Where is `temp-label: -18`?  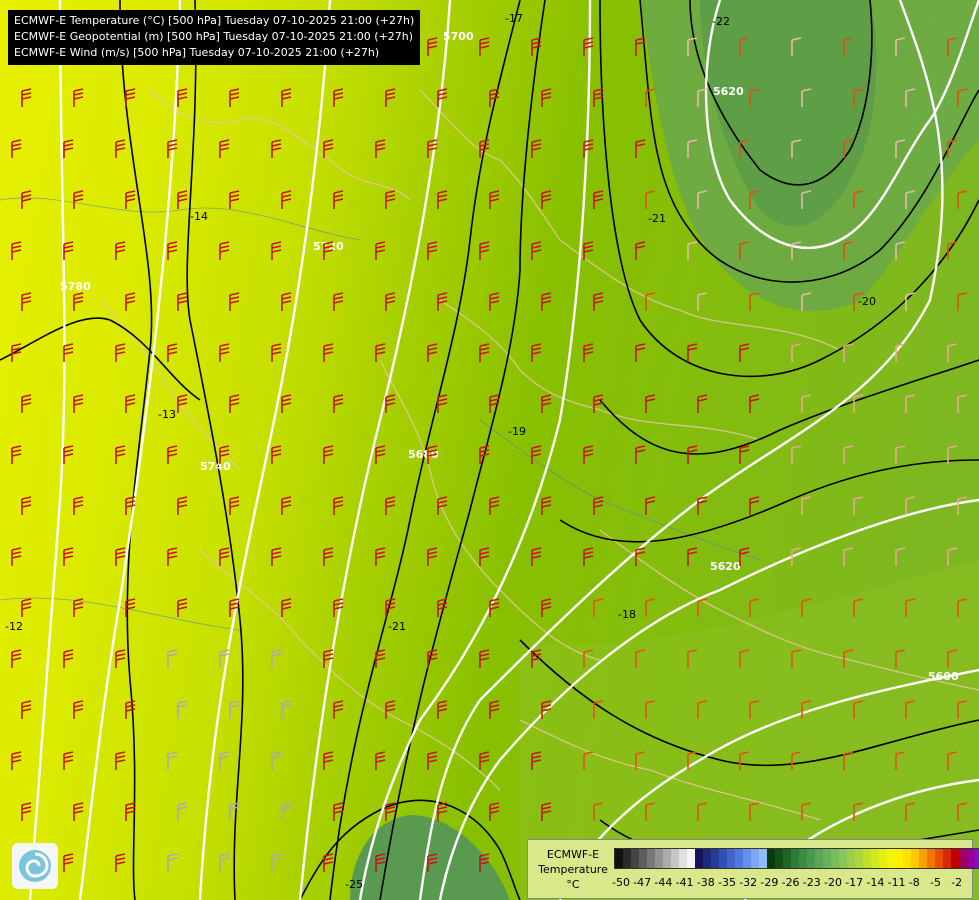
temp-label: -18 is located at coordinates (627, 614).